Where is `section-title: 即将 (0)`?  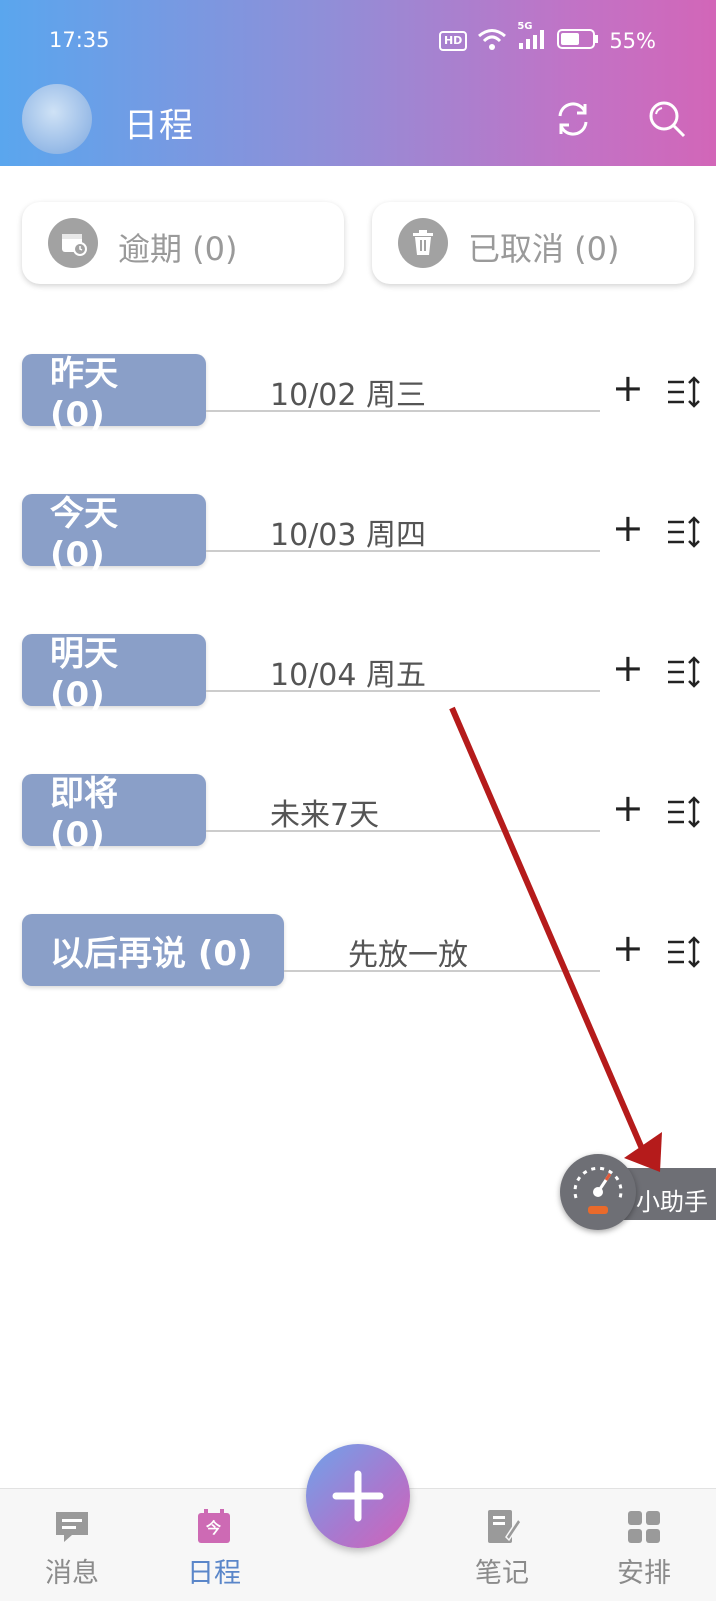 section-title: 即将 (0) is located at coordinates (114, 814).